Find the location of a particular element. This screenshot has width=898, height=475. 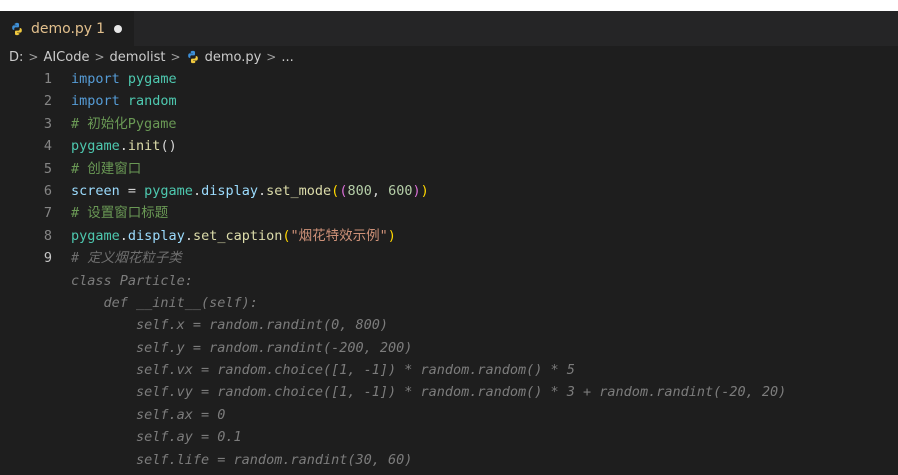

code-line: 3 # 初始化Pygame is located at coordinates (449, 124).